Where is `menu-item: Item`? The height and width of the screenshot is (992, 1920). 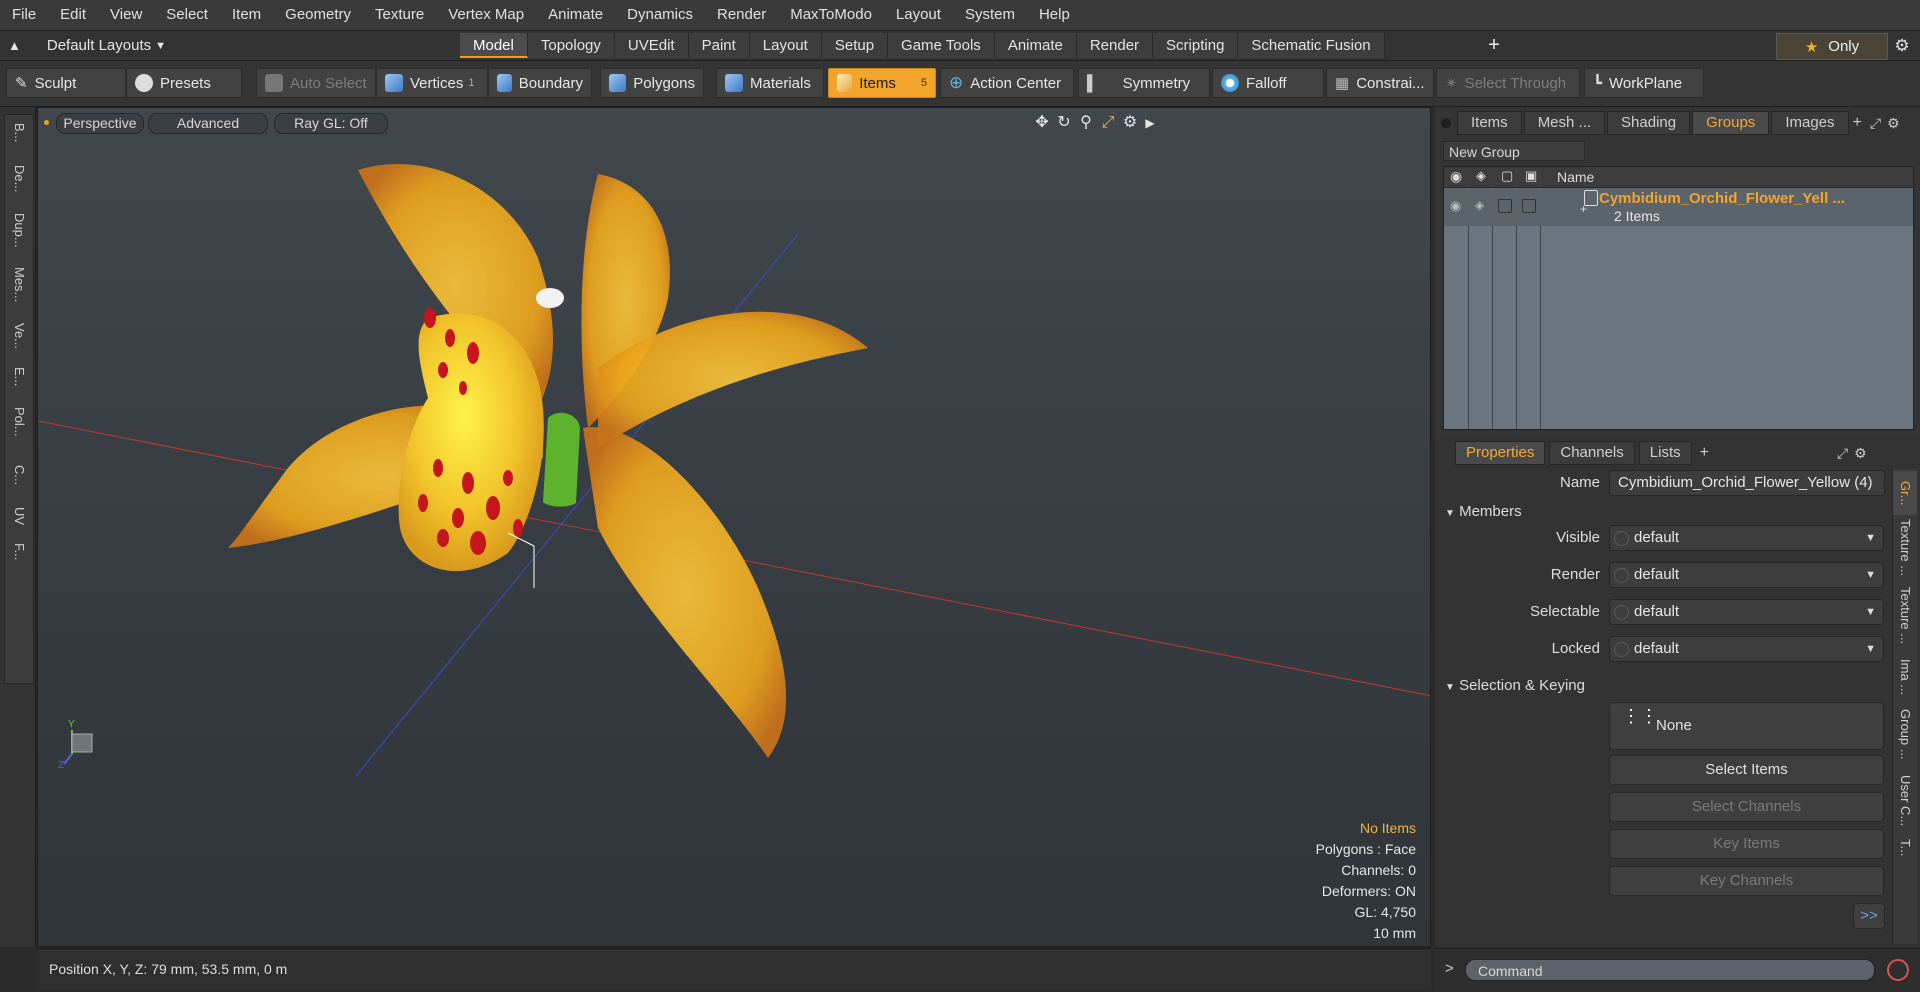 menu-item: Item is located at coordinates (246, 15).